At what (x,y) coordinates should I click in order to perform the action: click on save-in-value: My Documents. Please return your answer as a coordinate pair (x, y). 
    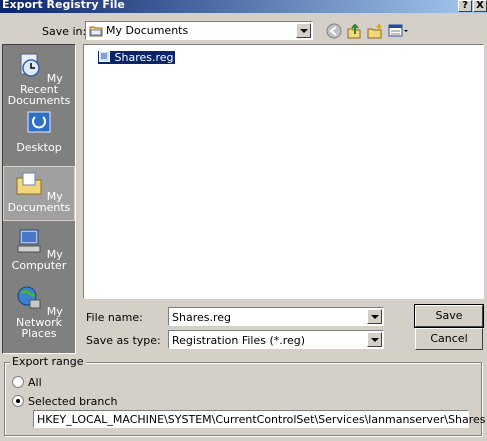
    Looking at the image, I should click on (147, 30).